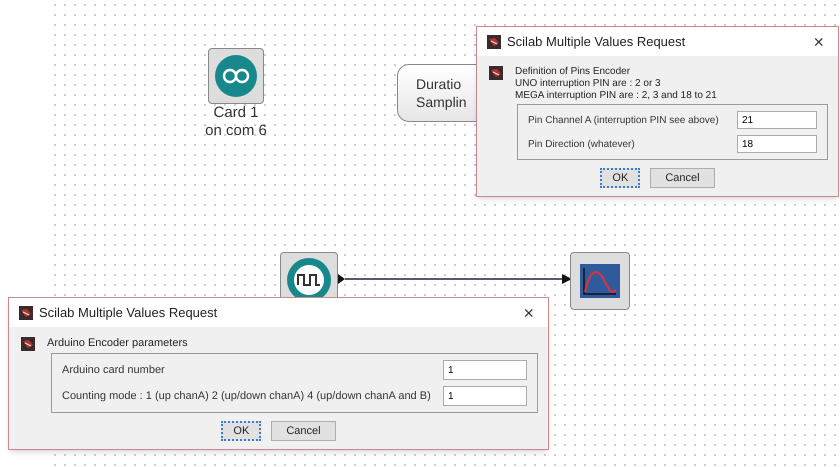 Image resolution: width=840 pixels, height=467 pixels. I want to click on scope-icon, so click(600, 281).